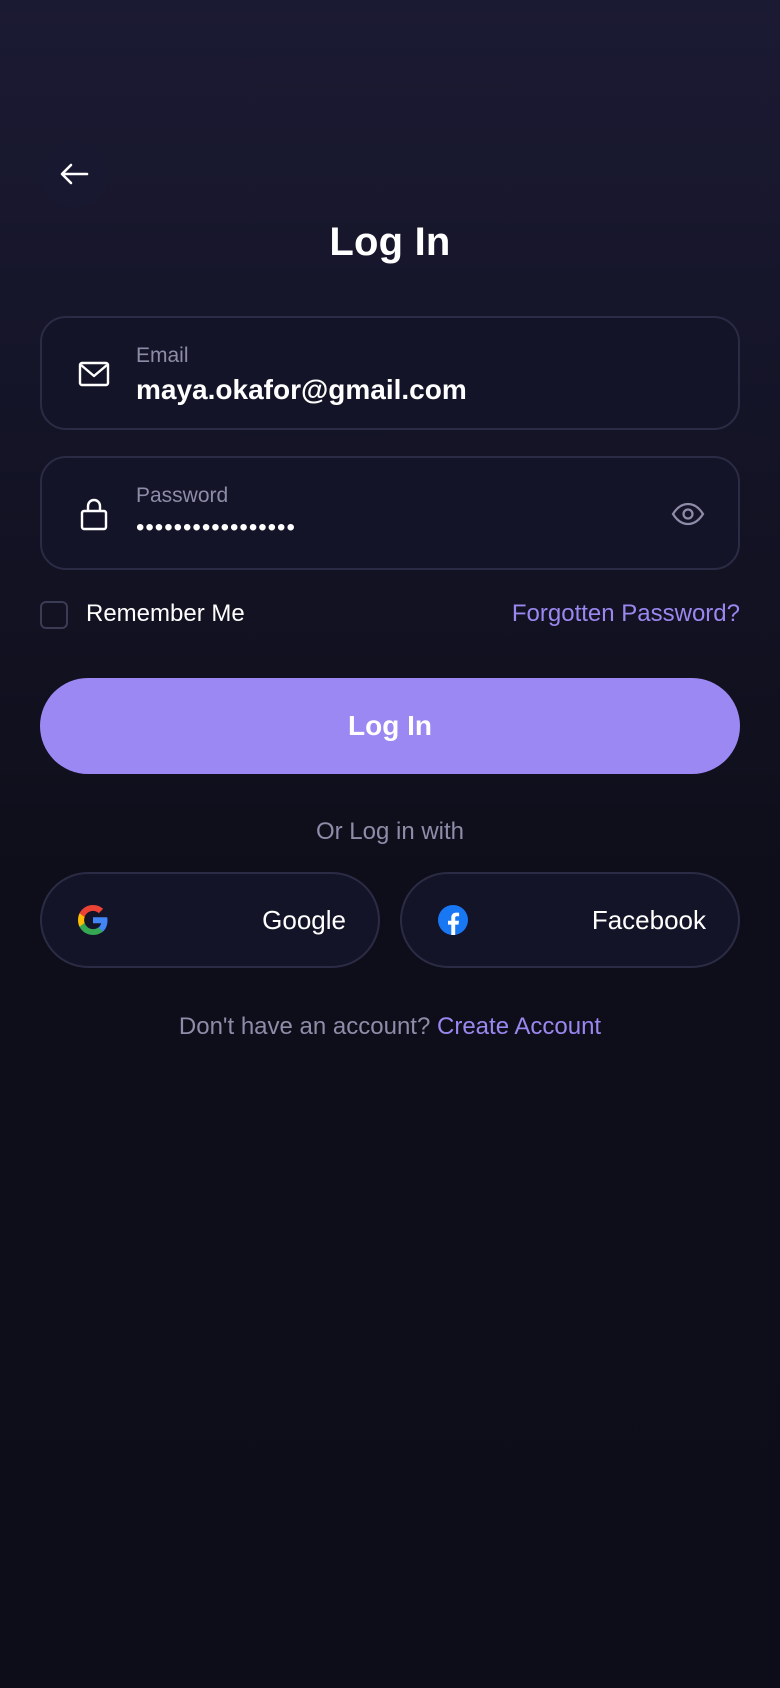  What do you see at coordinates (94, 514) in the screenshot?
I see `lock-icon` at bounding box center [94, 514].